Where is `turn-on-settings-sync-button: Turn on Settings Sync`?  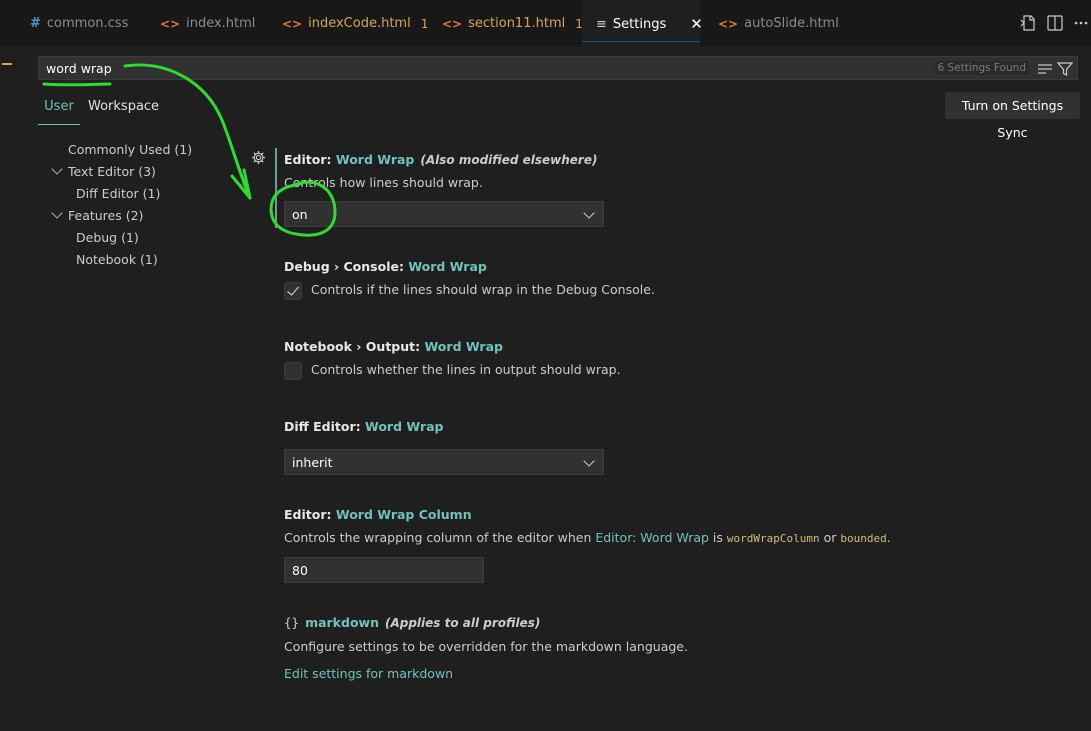
turn-on-settings-sync-button: Turn on Settings Sync is located at coordinates (1012, 116).